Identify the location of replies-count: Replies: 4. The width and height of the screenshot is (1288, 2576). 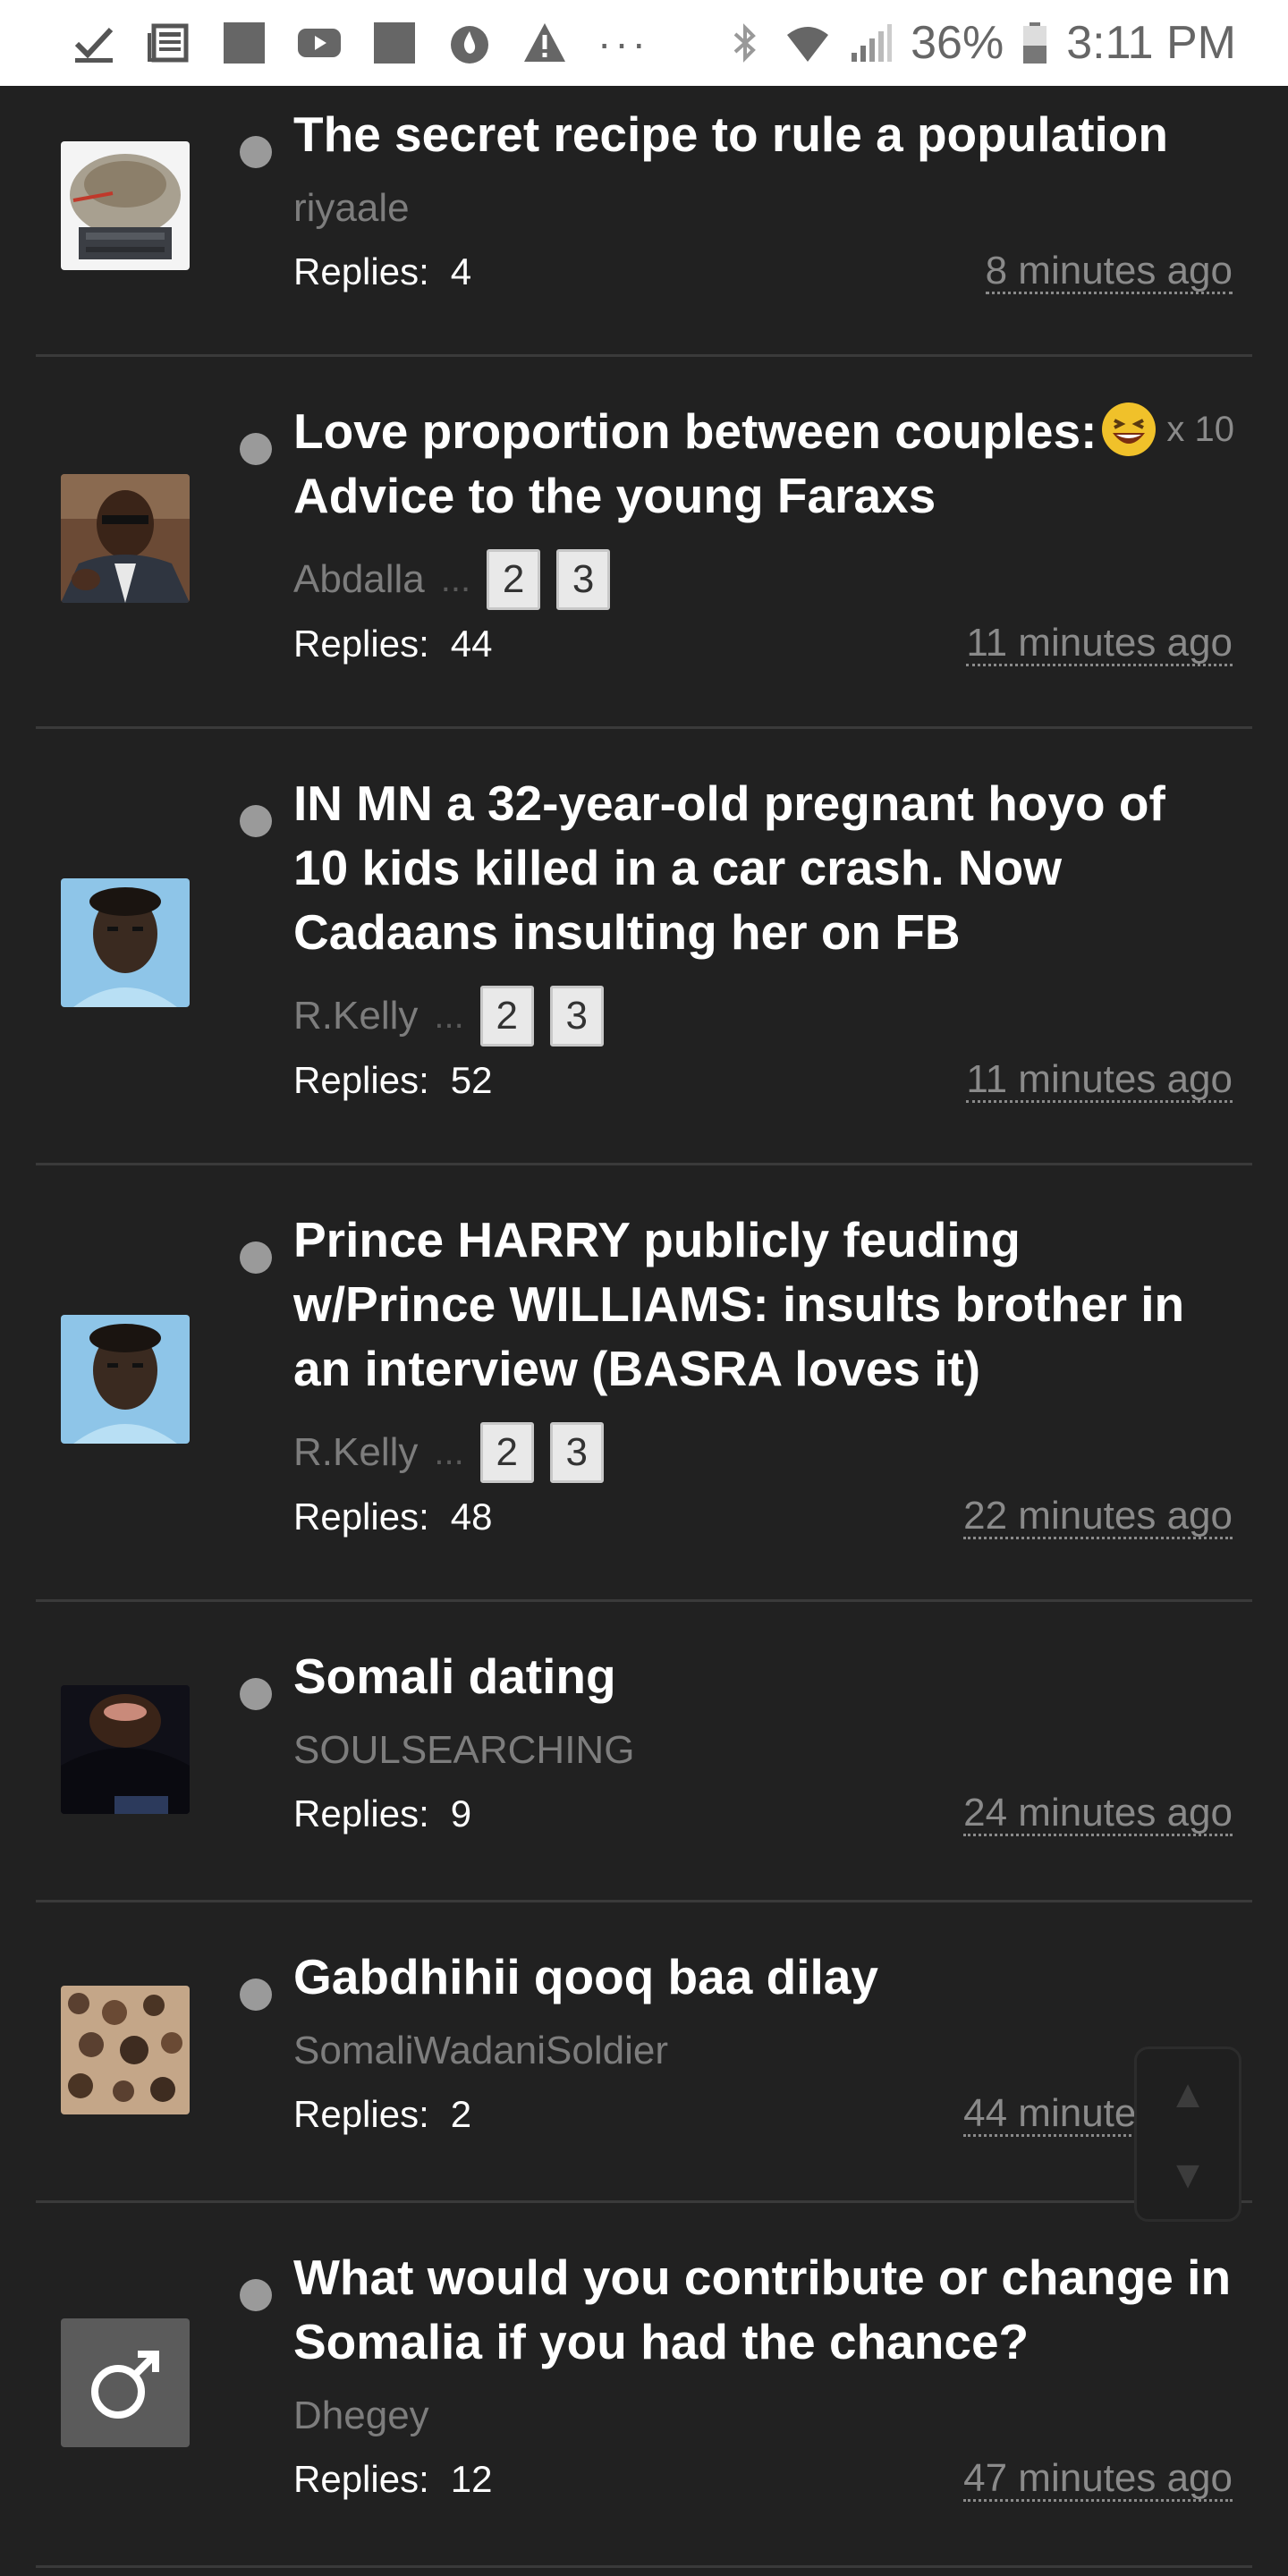
(382, 271).